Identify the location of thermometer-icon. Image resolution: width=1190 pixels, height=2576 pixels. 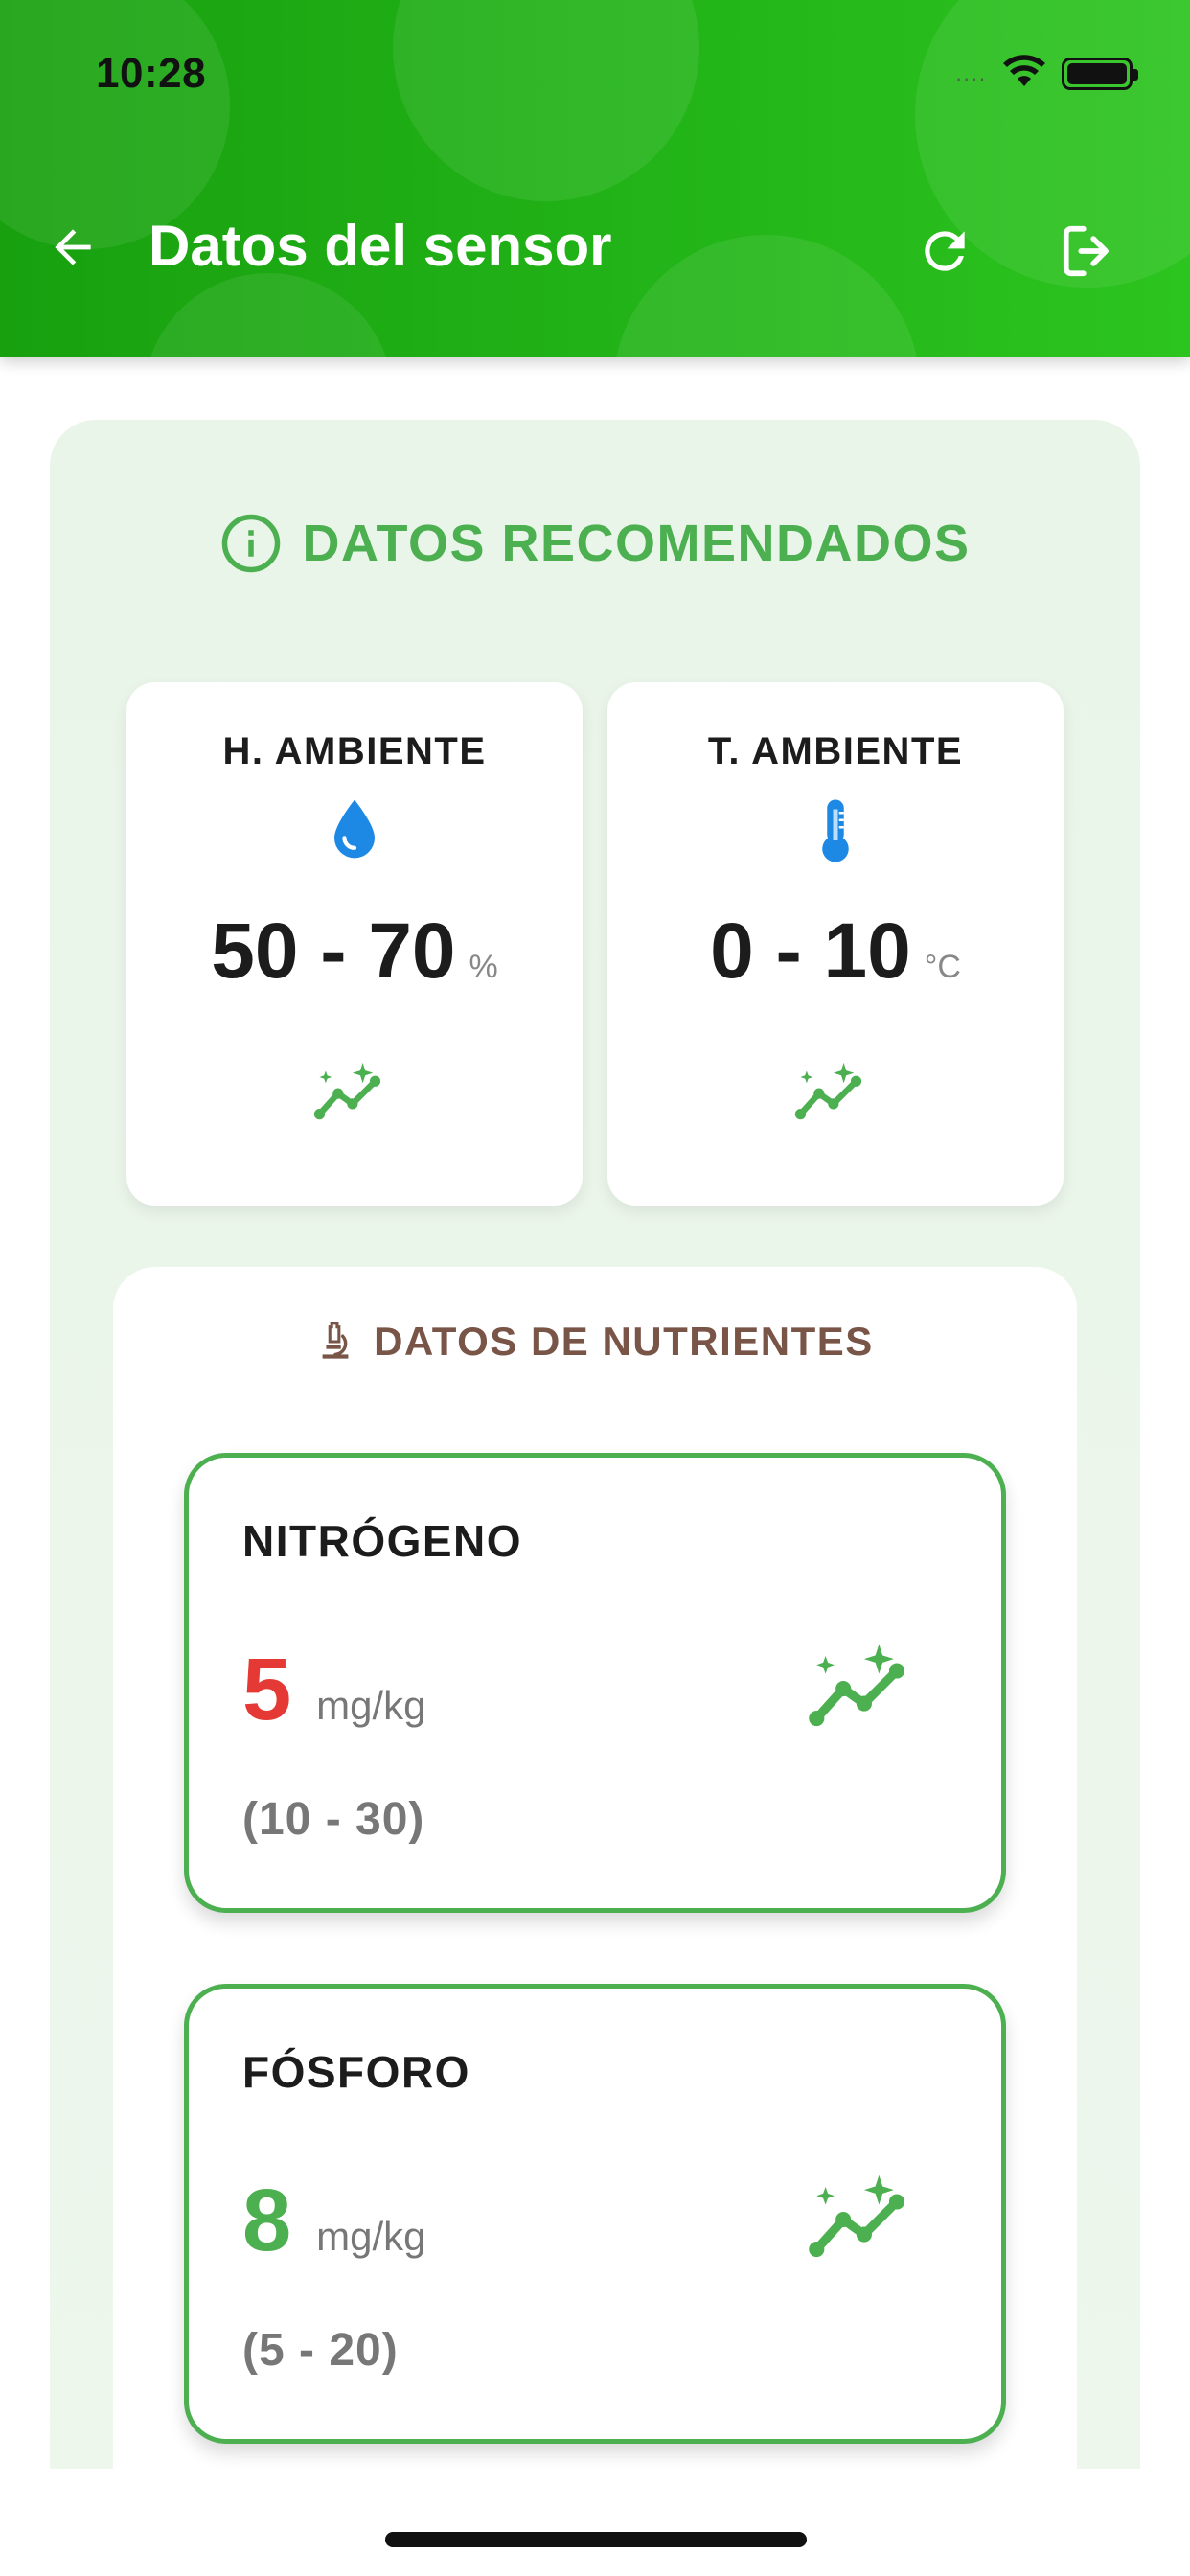
(836, 830).